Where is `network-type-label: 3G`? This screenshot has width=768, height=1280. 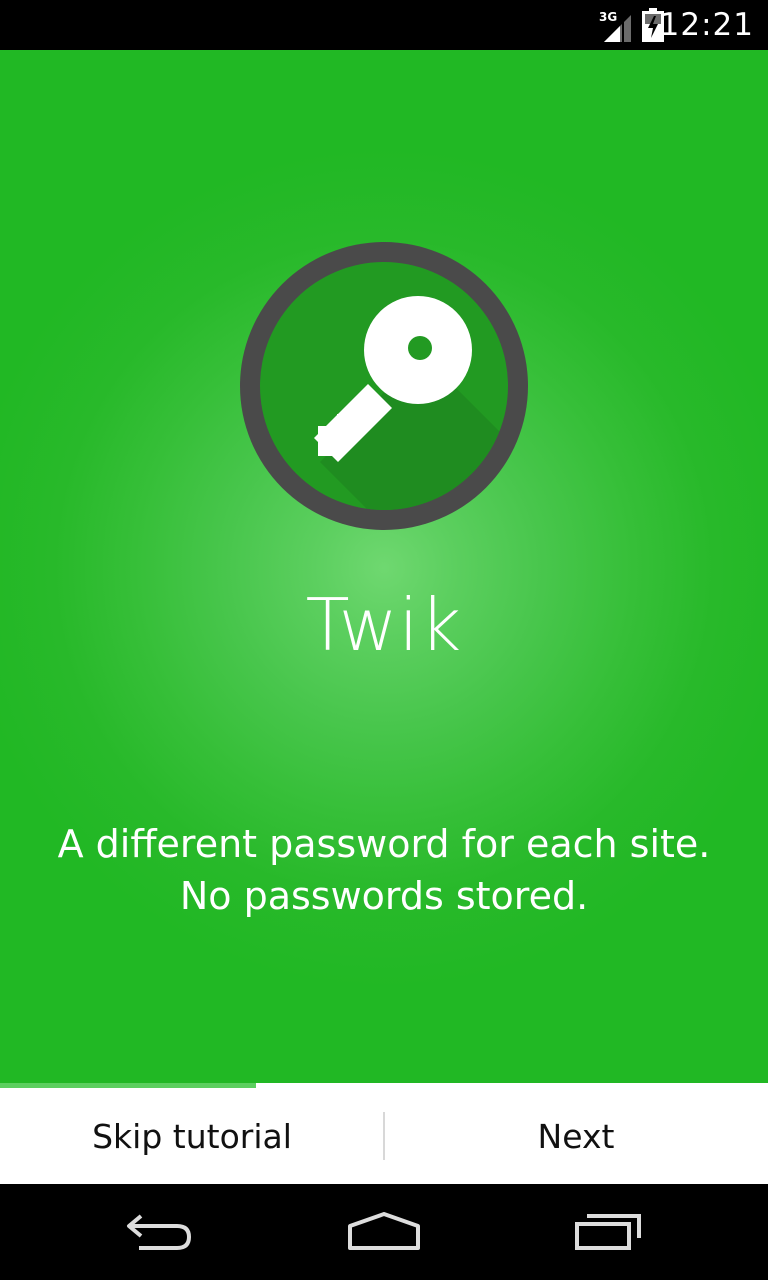 network-type-label: 3G is located at coordinates (608, 17).